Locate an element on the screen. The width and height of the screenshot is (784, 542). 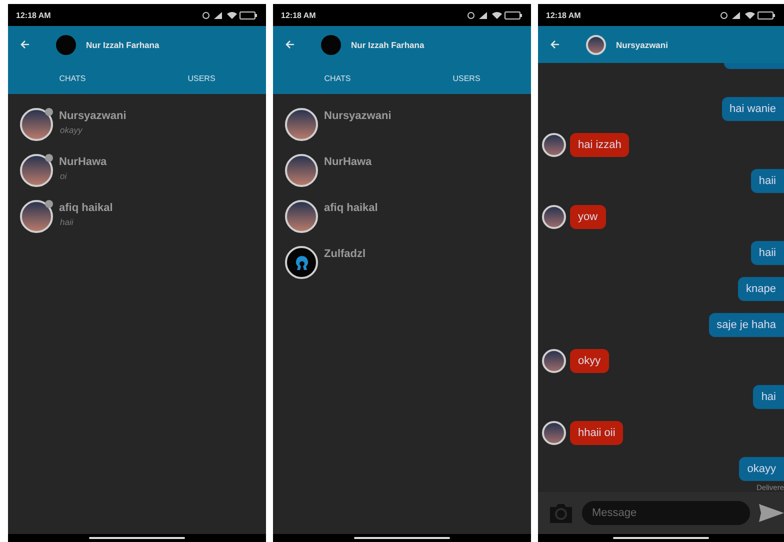
send-icon is located at coordinates (771, 513).